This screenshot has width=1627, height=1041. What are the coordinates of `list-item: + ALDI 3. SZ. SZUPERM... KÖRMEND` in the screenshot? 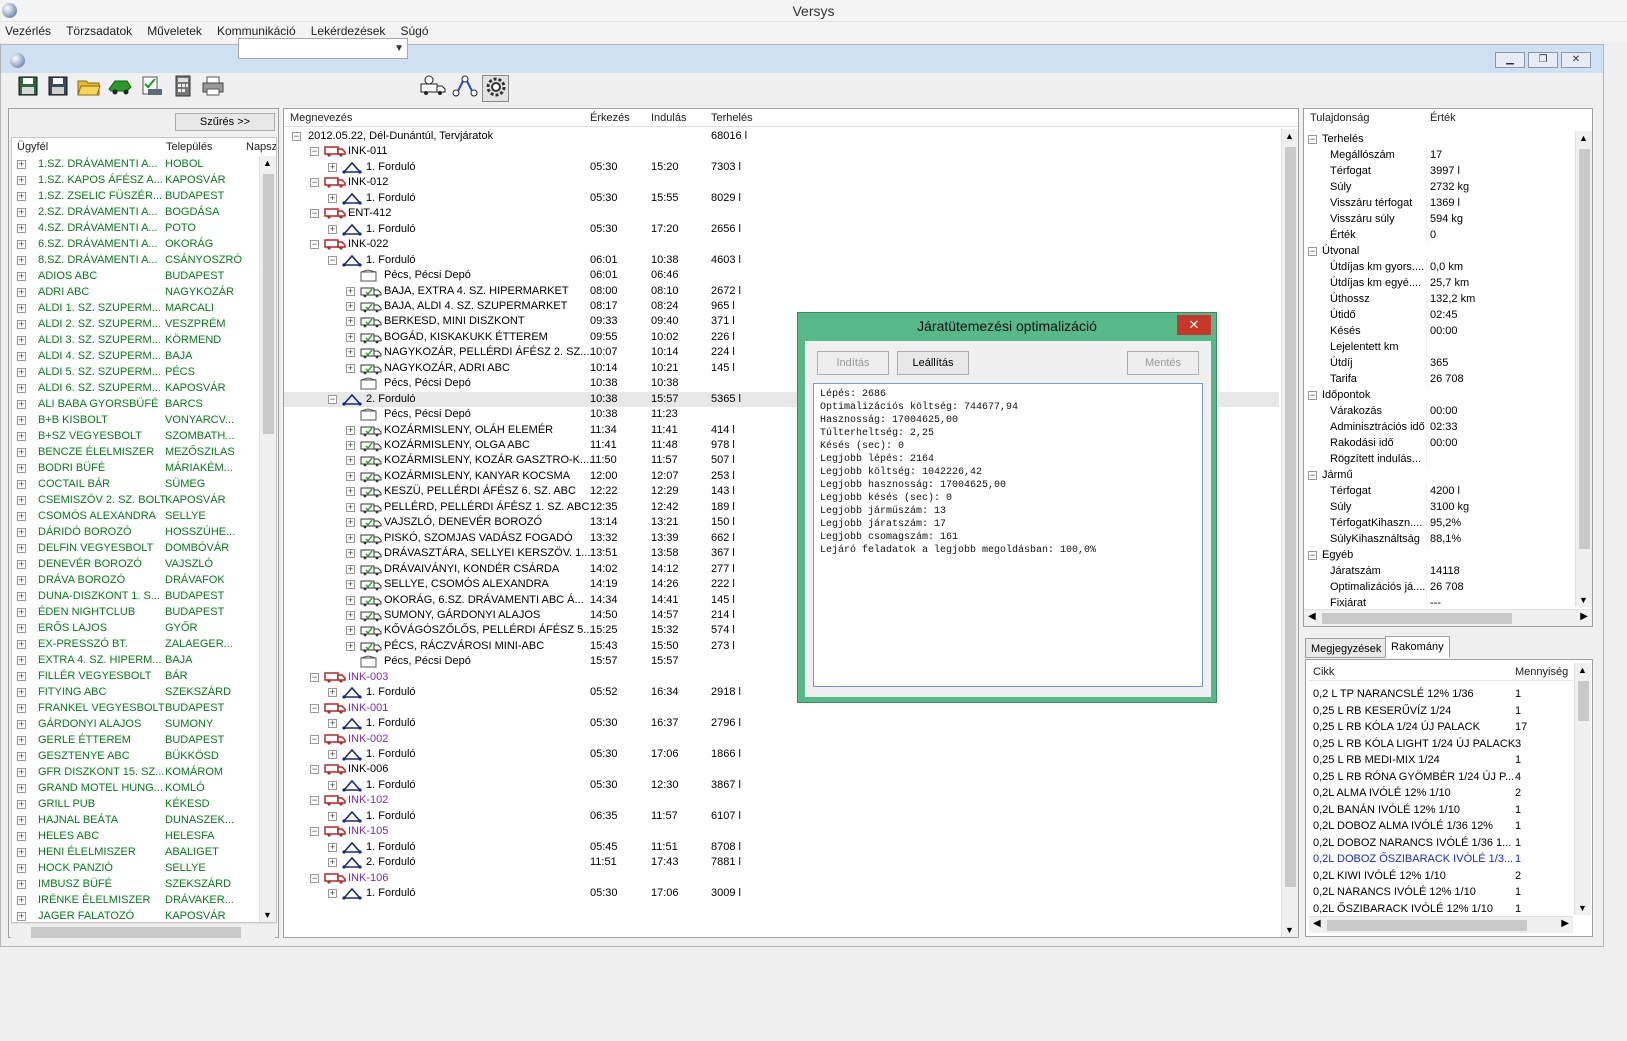 It's located at (136, 340).